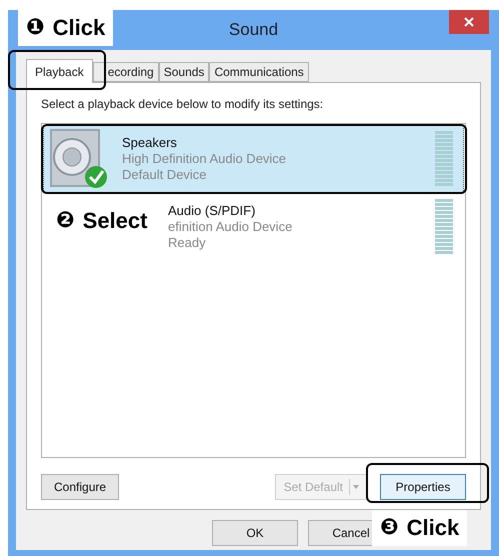 The width and height of the screenshot is (499, 556). Describe the element at coordinates (182, 104) in the screenshot. I see `instruction-text: Select a playback device below to modify its settings:` at that location.